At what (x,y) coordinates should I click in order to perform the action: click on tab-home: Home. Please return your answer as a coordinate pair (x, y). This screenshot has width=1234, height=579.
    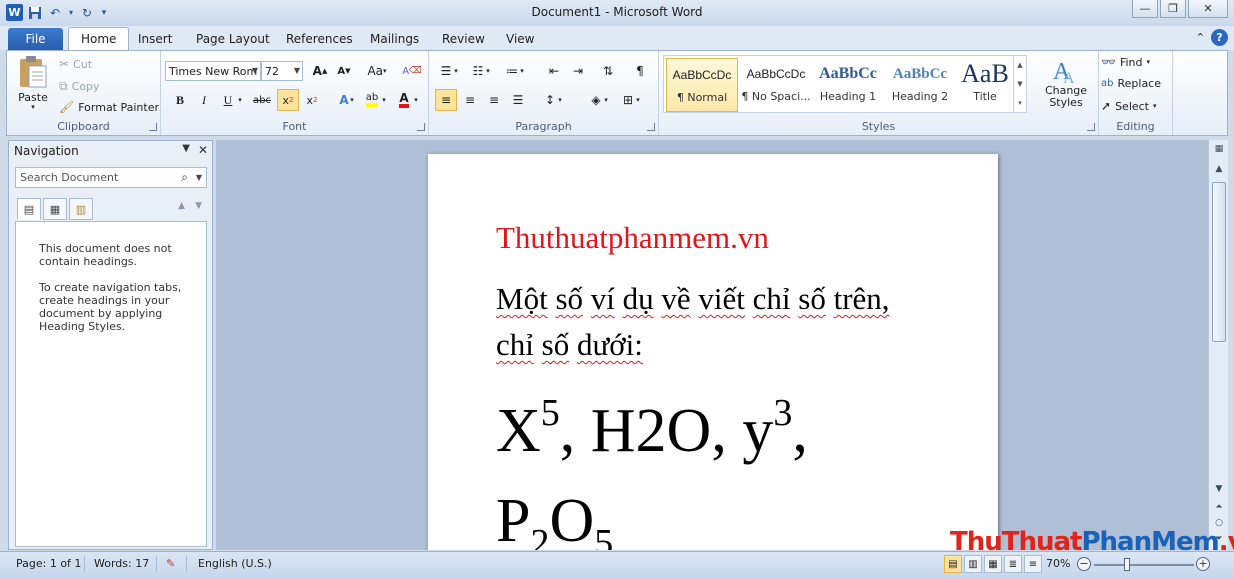
    Looking at the image, I should click on (99, 38).